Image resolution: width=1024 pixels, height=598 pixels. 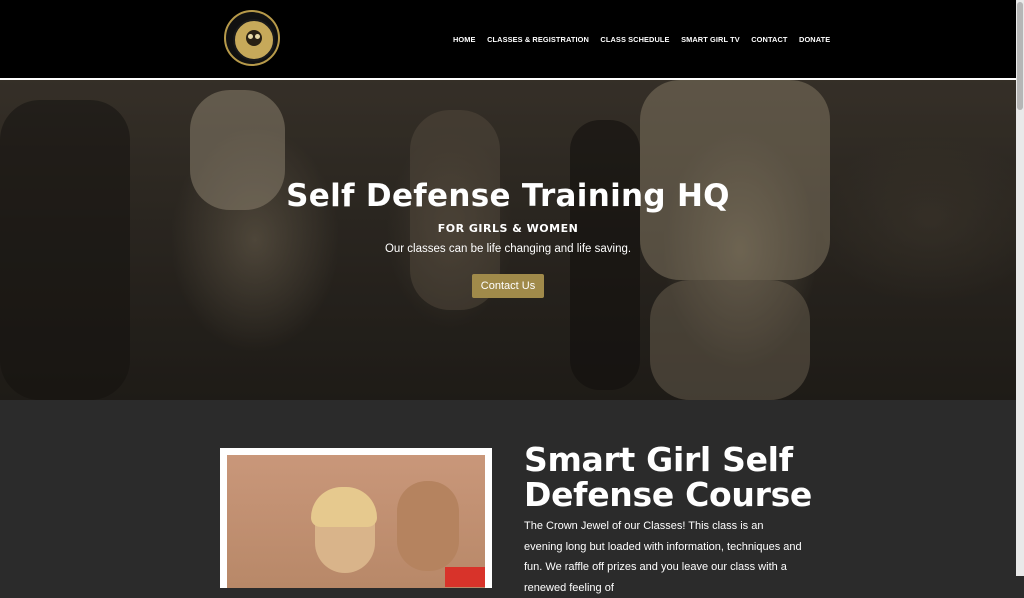 I want to click on owl-crest-logo, so click(x=252, y=38).